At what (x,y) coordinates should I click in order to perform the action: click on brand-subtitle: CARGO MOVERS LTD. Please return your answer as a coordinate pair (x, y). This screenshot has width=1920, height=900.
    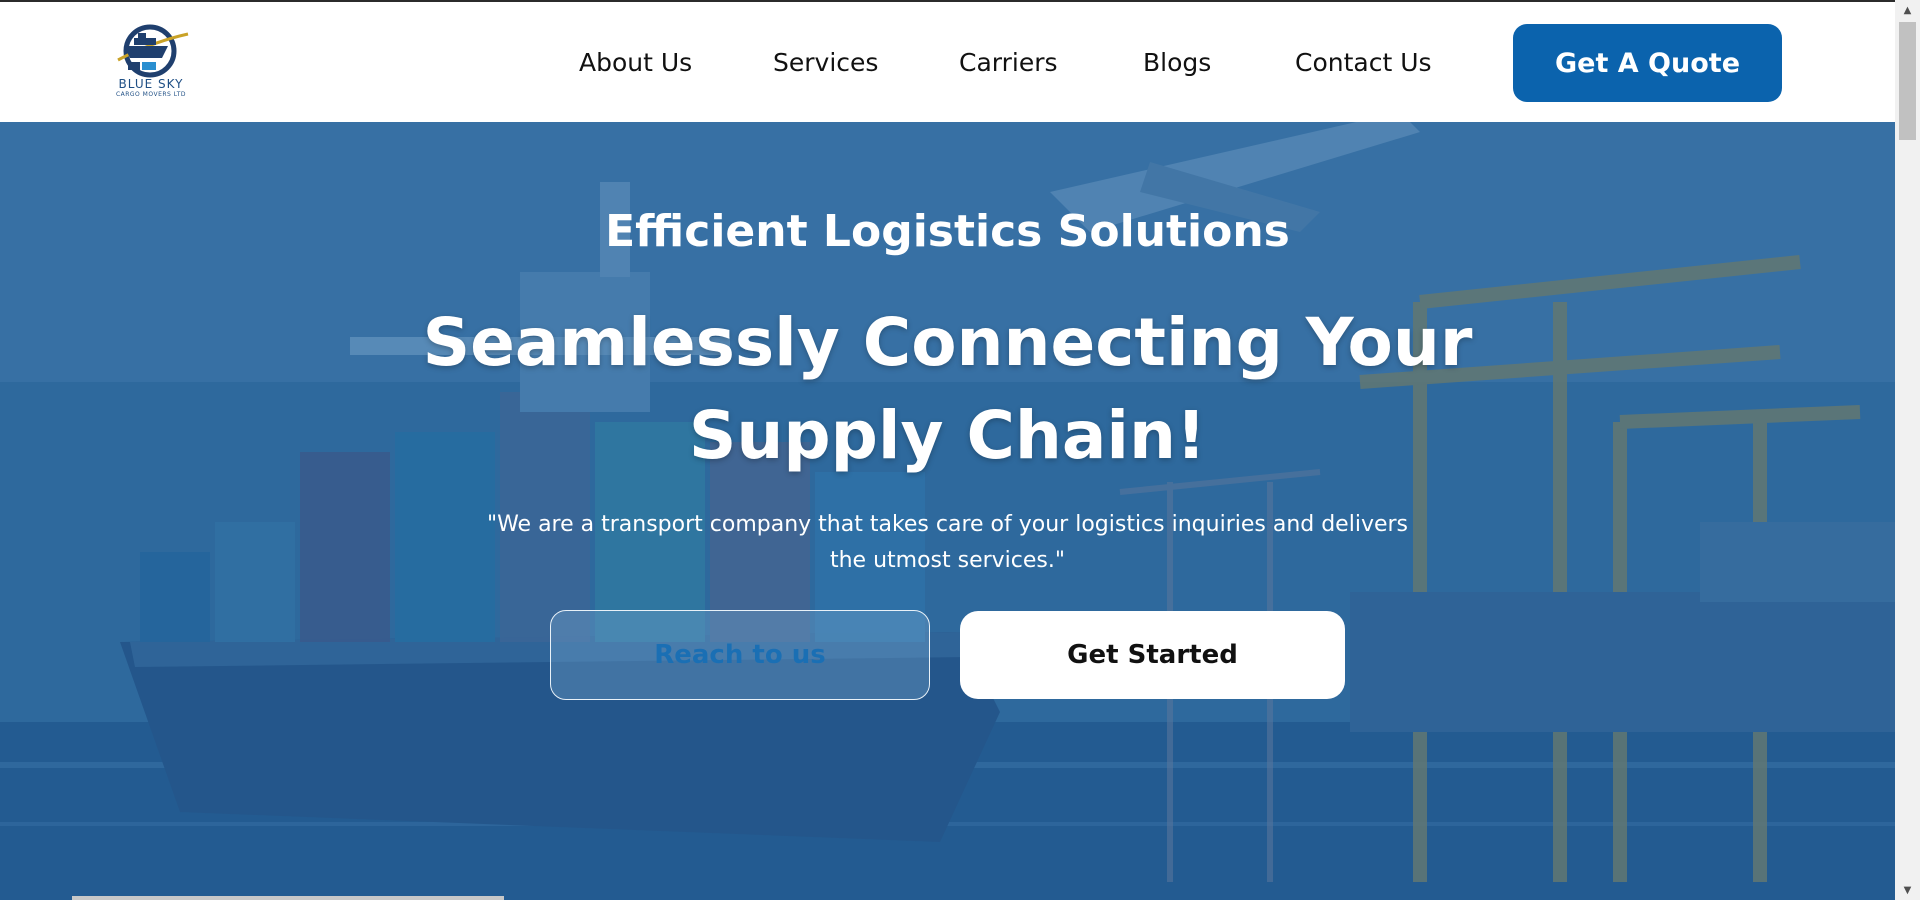
    Looking at the image, I should click on (151, 94).